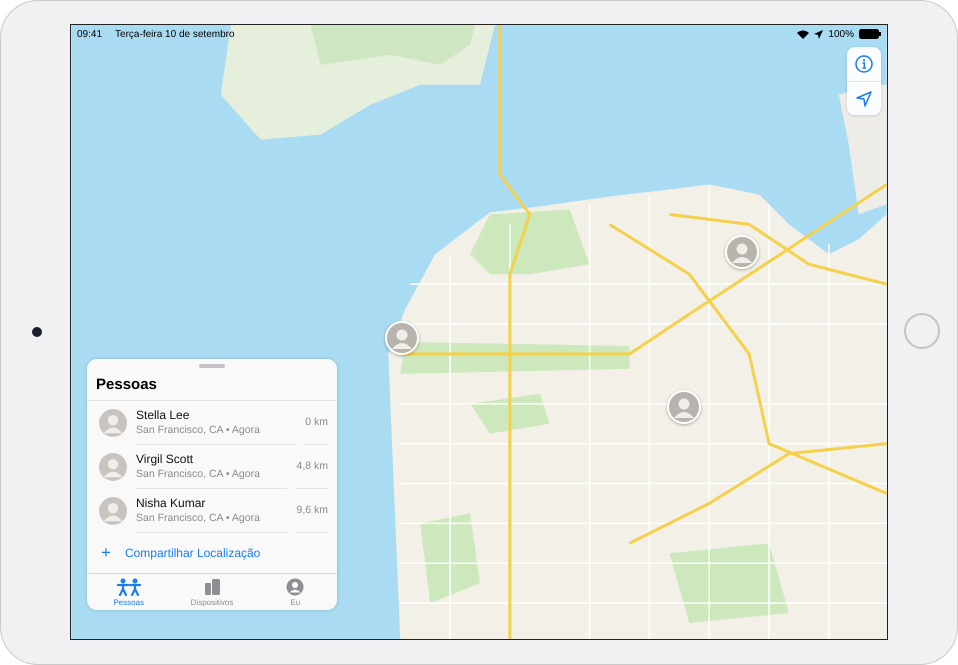  What do you see at coordinates (212, 466) in the screenshot?
I see `person-row: Virgil Scott San Francisco, CA • Agora 4,8 km` at bounding box center [212, 466].